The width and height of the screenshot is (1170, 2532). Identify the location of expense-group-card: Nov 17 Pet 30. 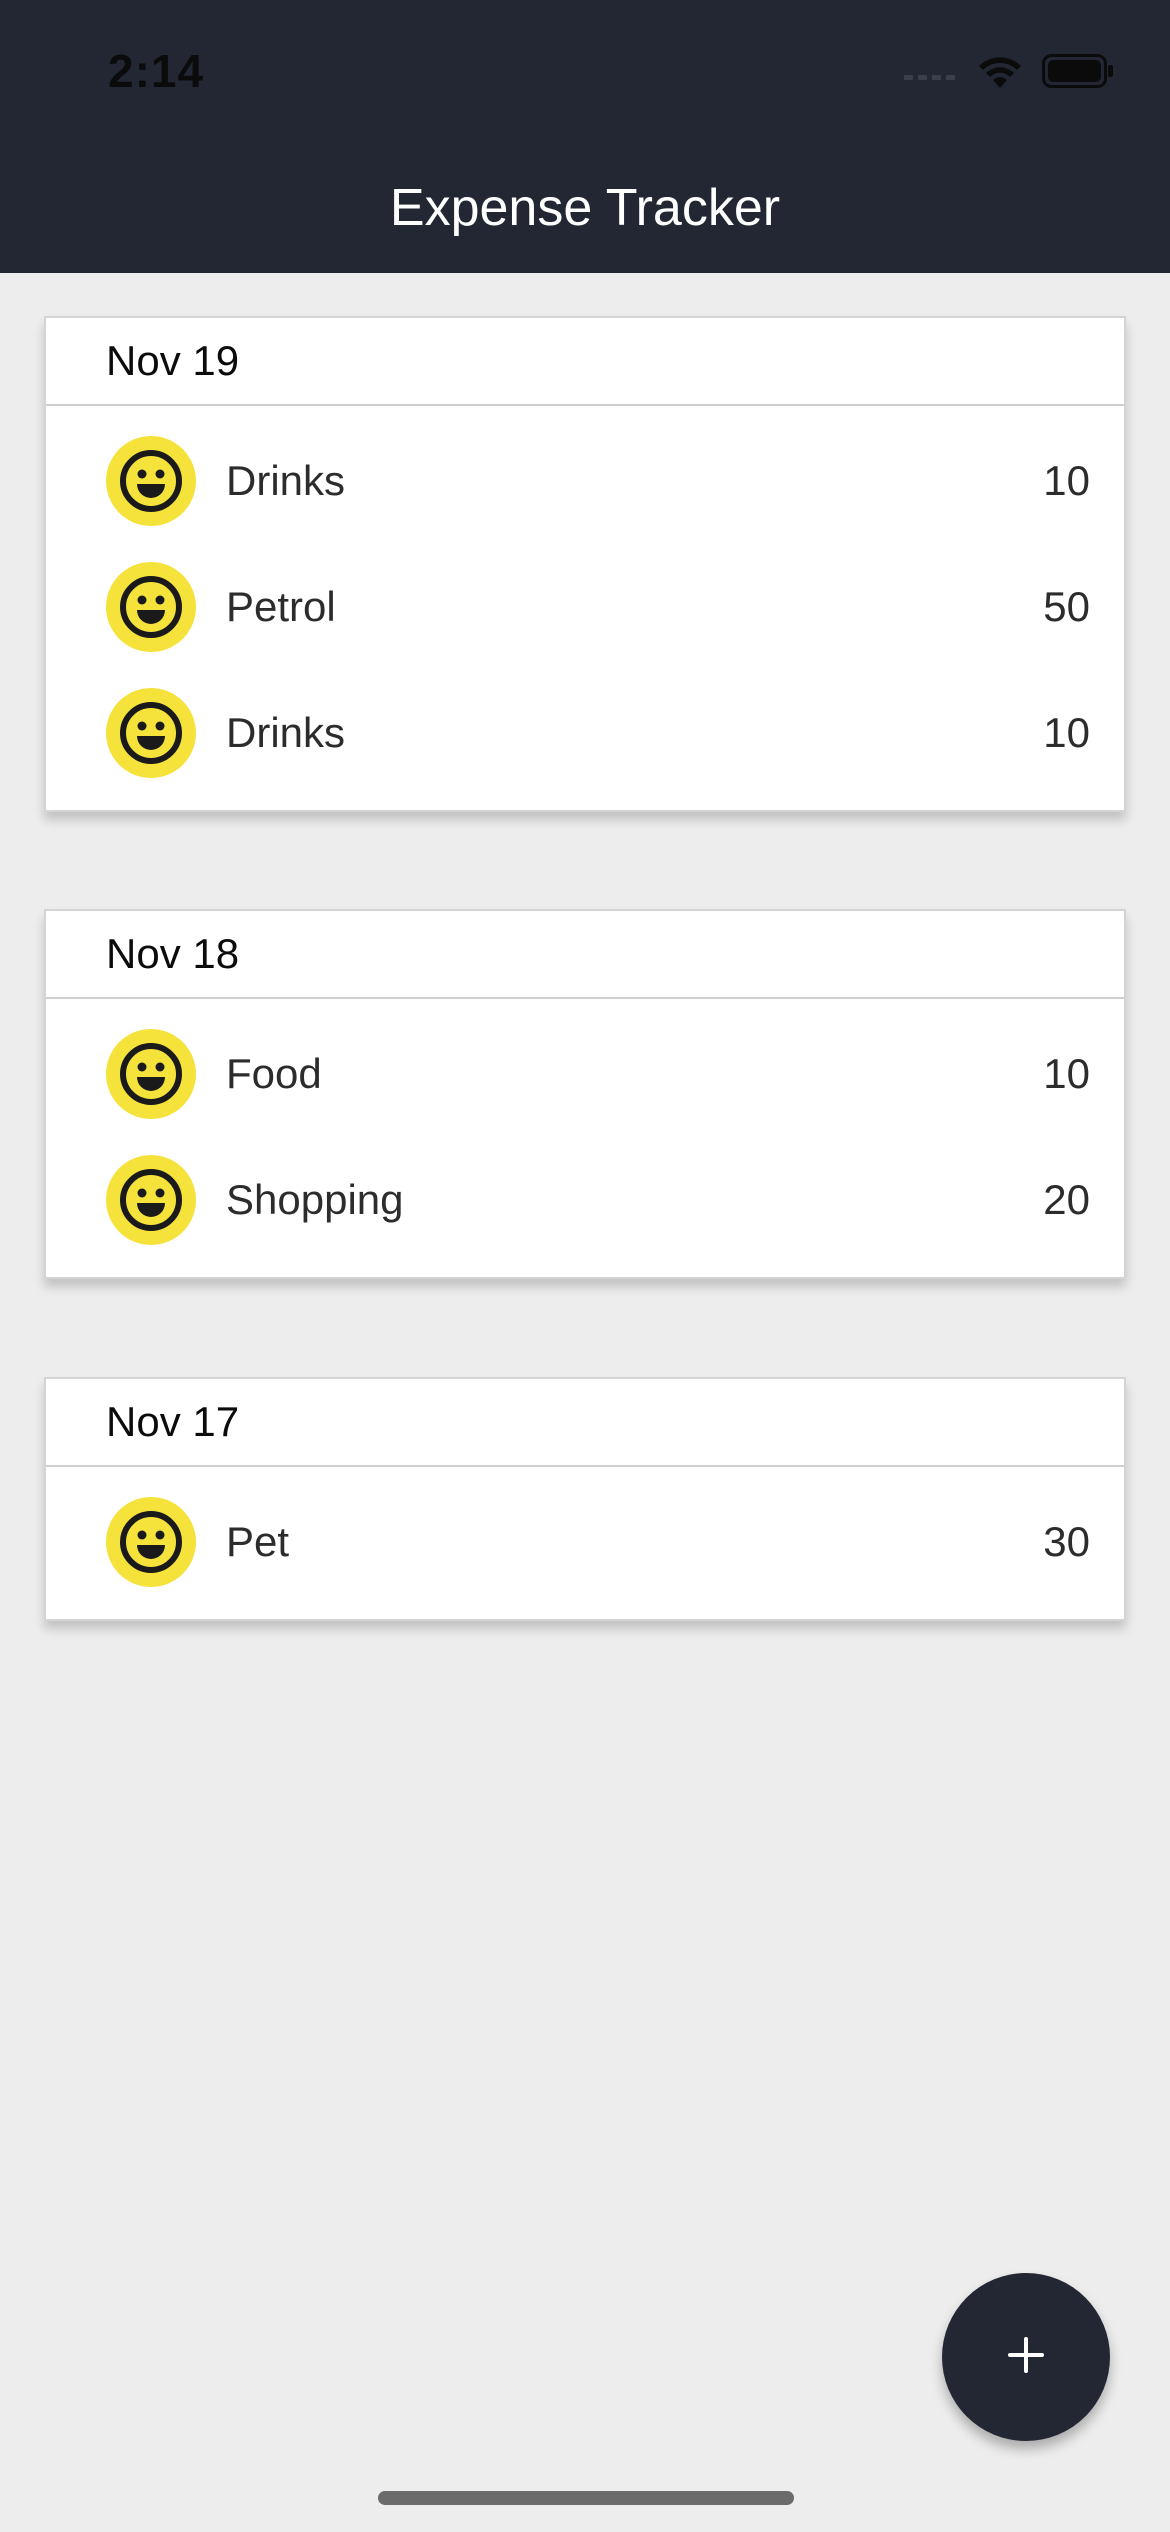
(585, 1499).